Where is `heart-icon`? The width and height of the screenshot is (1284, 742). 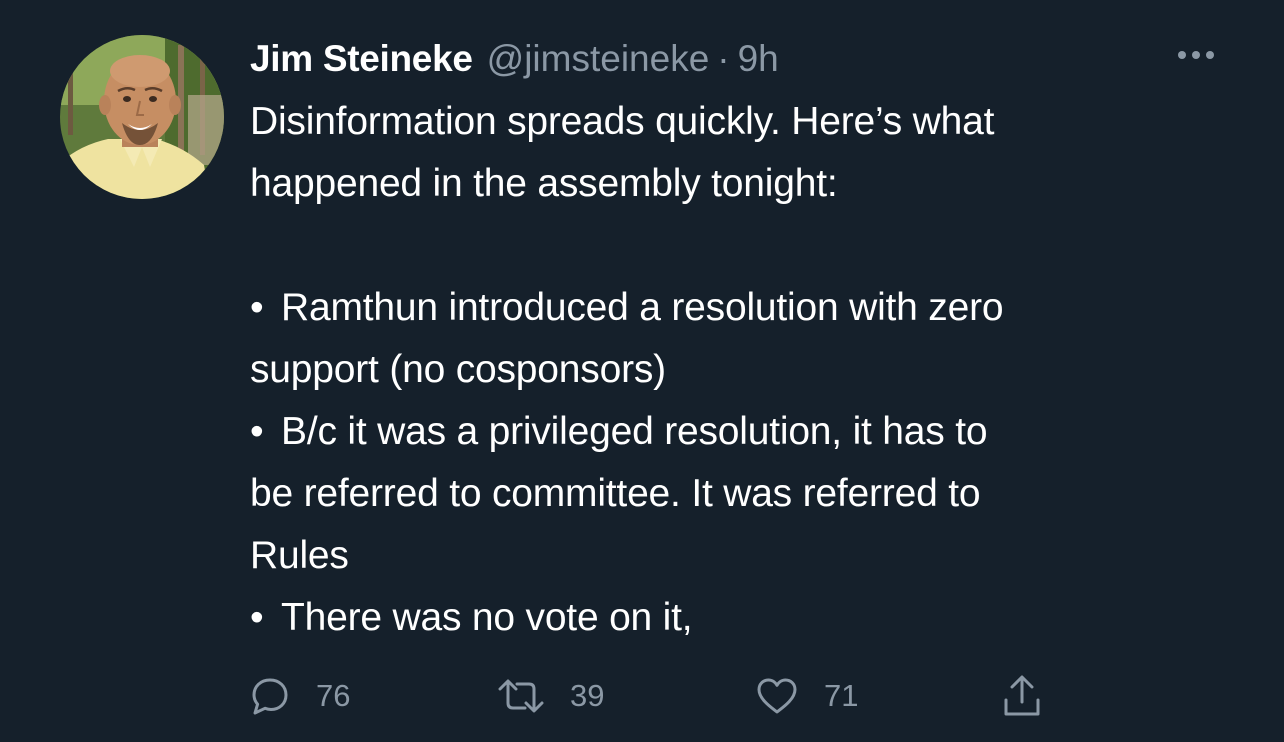
heart-icon is located at coordinates (777, 696).